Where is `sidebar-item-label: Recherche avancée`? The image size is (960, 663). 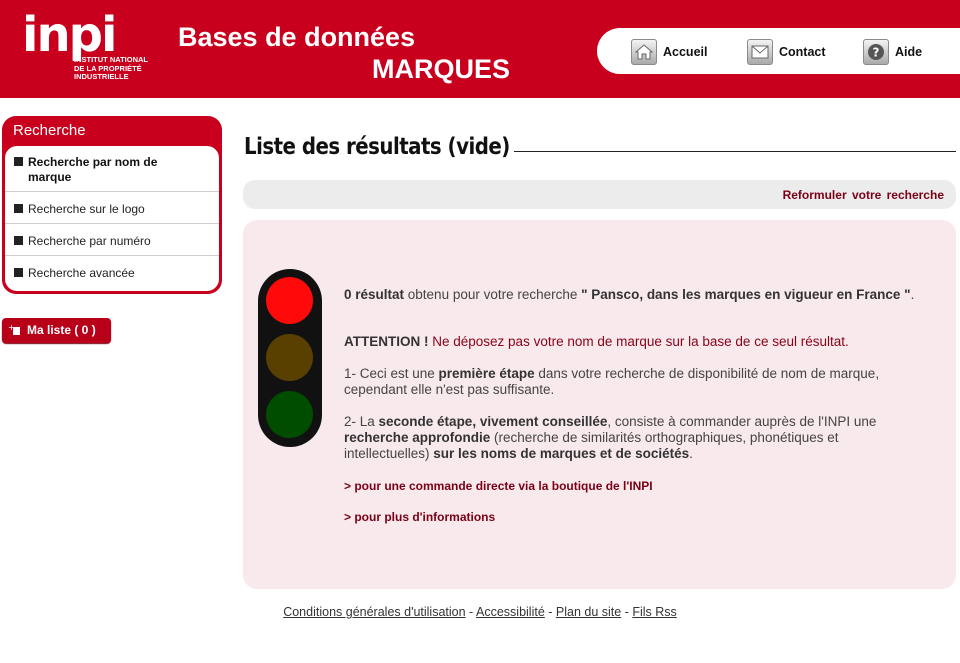
sidebar-item-label: Recherche avancée is located at coordinates (81, 273).